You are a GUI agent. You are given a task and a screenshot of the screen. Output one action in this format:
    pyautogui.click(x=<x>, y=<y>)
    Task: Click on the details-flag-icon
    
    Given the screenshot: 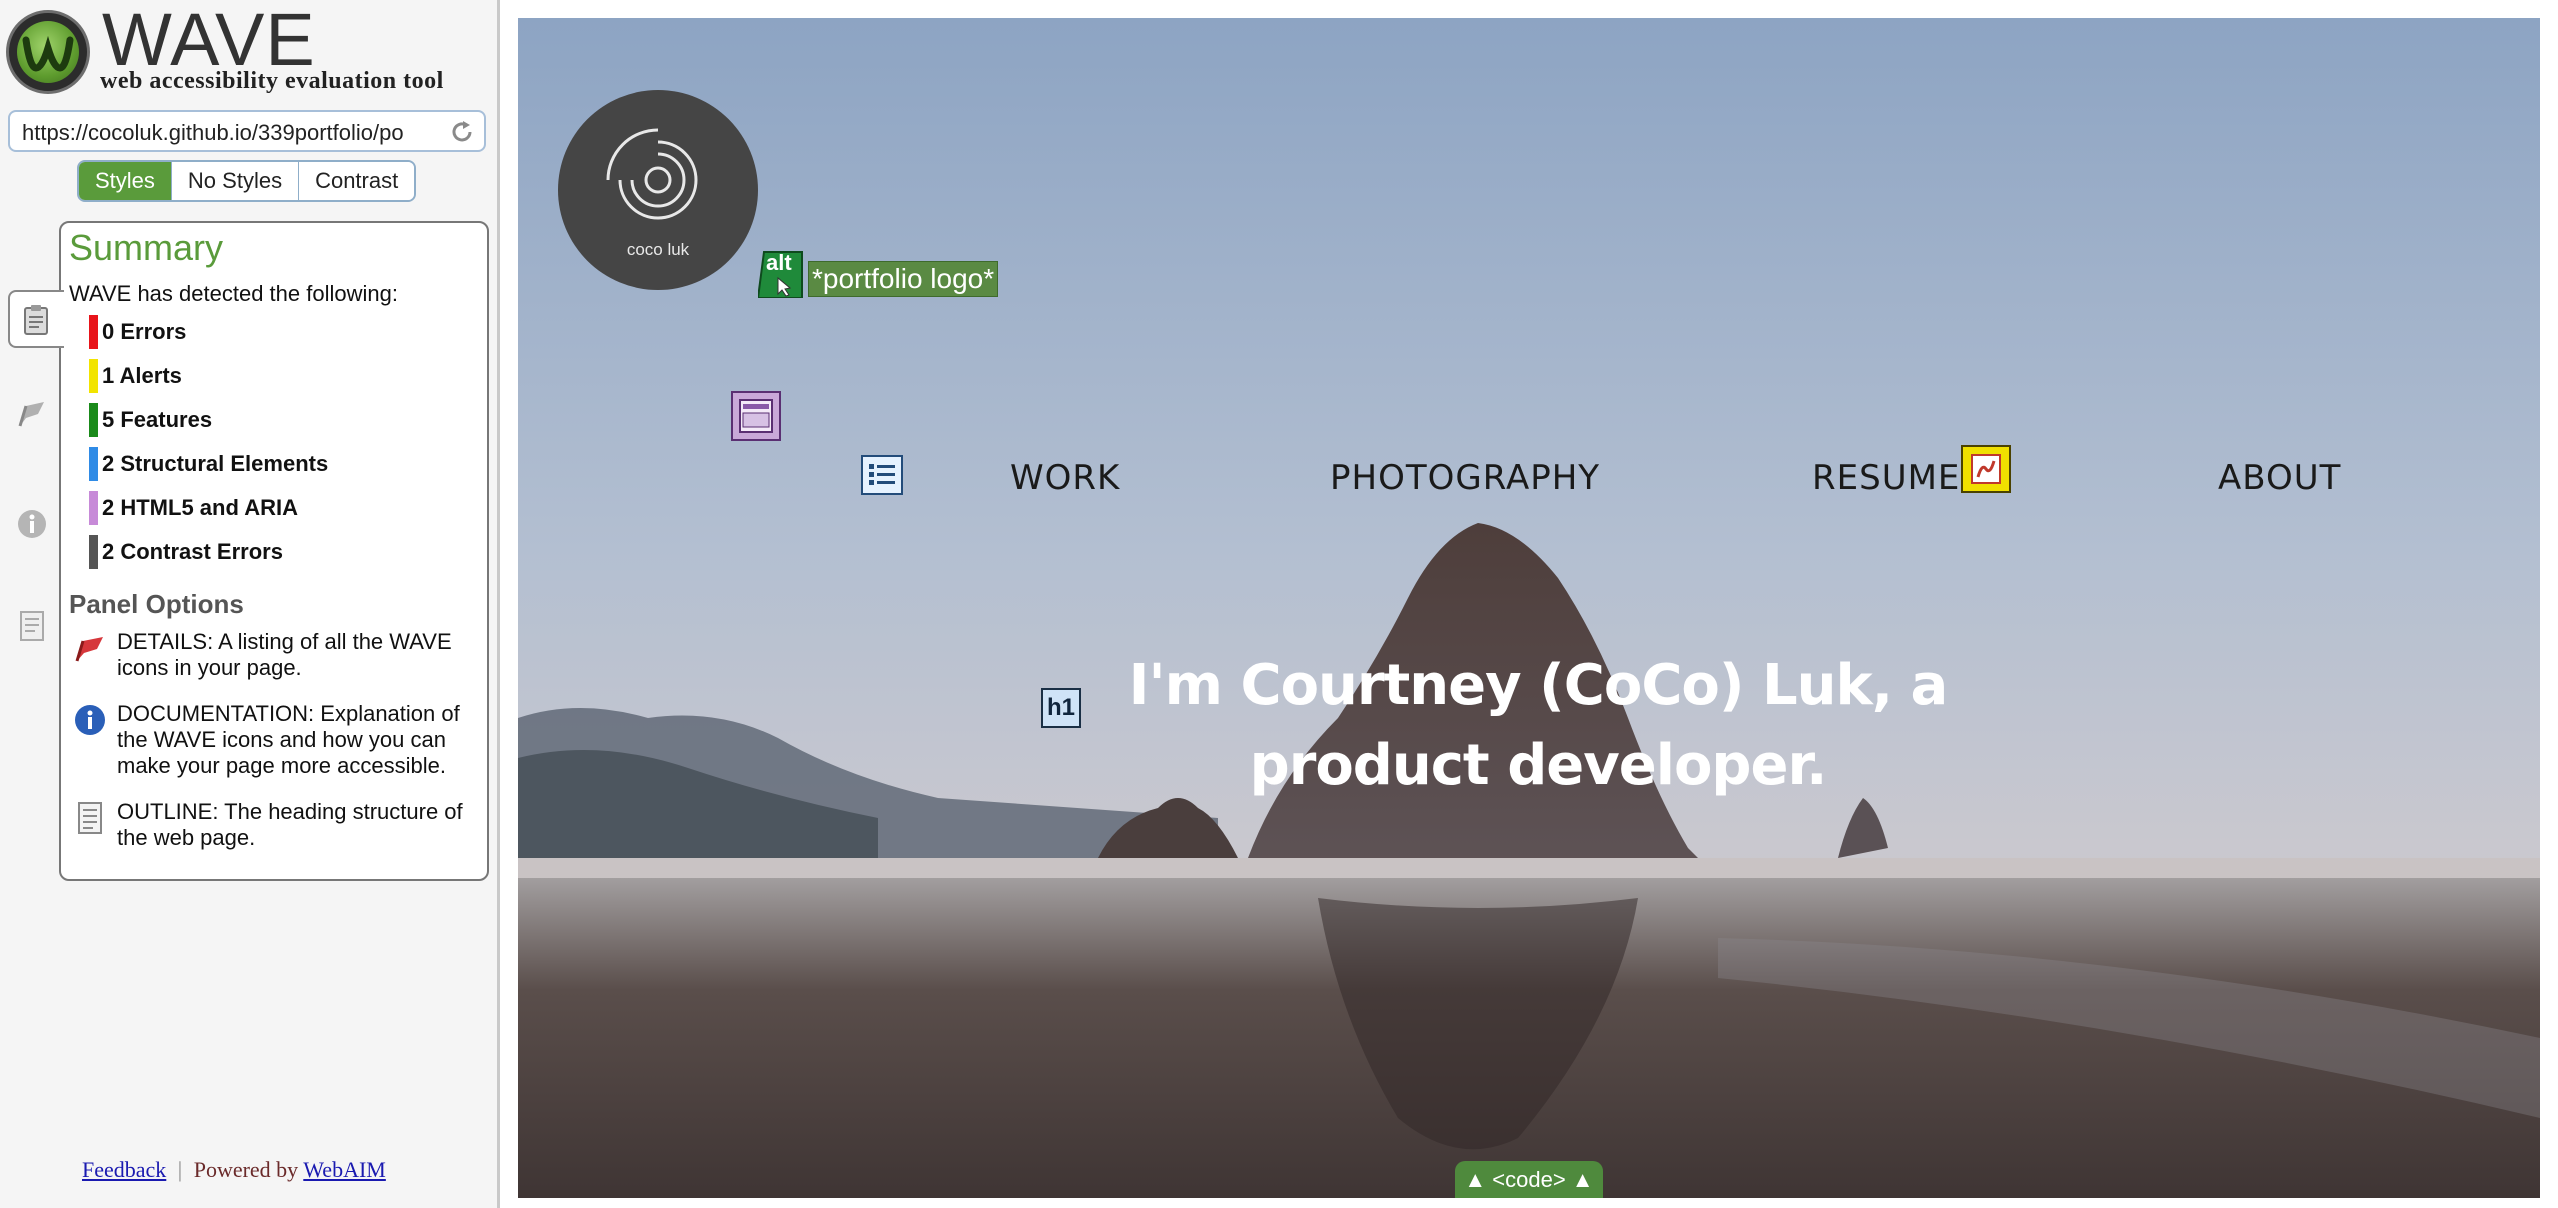 What is the action you would take?
    pyautogui.click(x=32, y=414)
    